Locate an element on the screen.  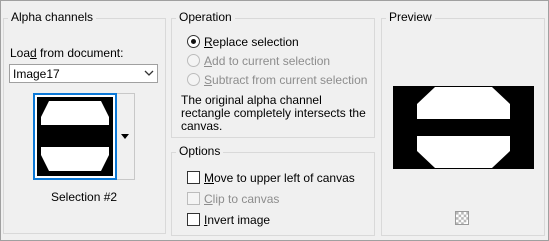
radio-replace-label: Replace selection is located at coordinates (251, 42).